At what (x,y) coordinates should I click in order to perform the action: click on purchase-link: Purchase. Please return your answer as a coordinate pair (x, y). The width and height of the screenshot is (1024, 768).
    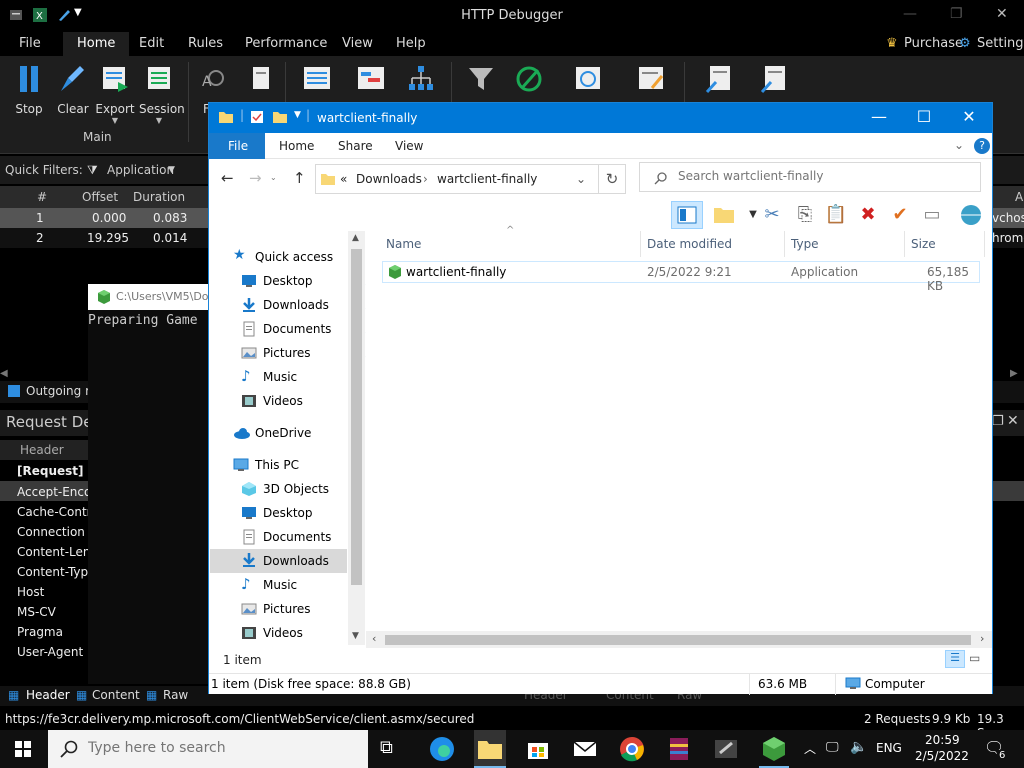
    Looking at the image, I should click on (933, 43).